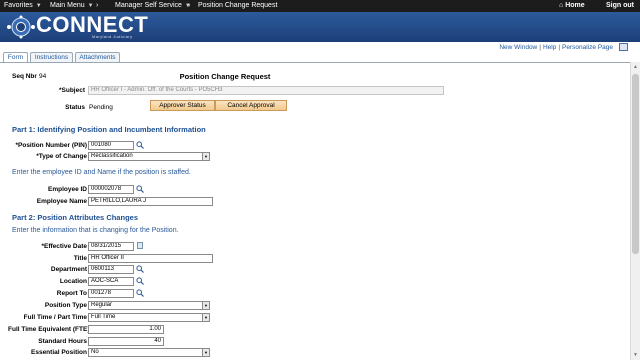  I want to click on employee-id-label: Employee ID, so click(67, 189).